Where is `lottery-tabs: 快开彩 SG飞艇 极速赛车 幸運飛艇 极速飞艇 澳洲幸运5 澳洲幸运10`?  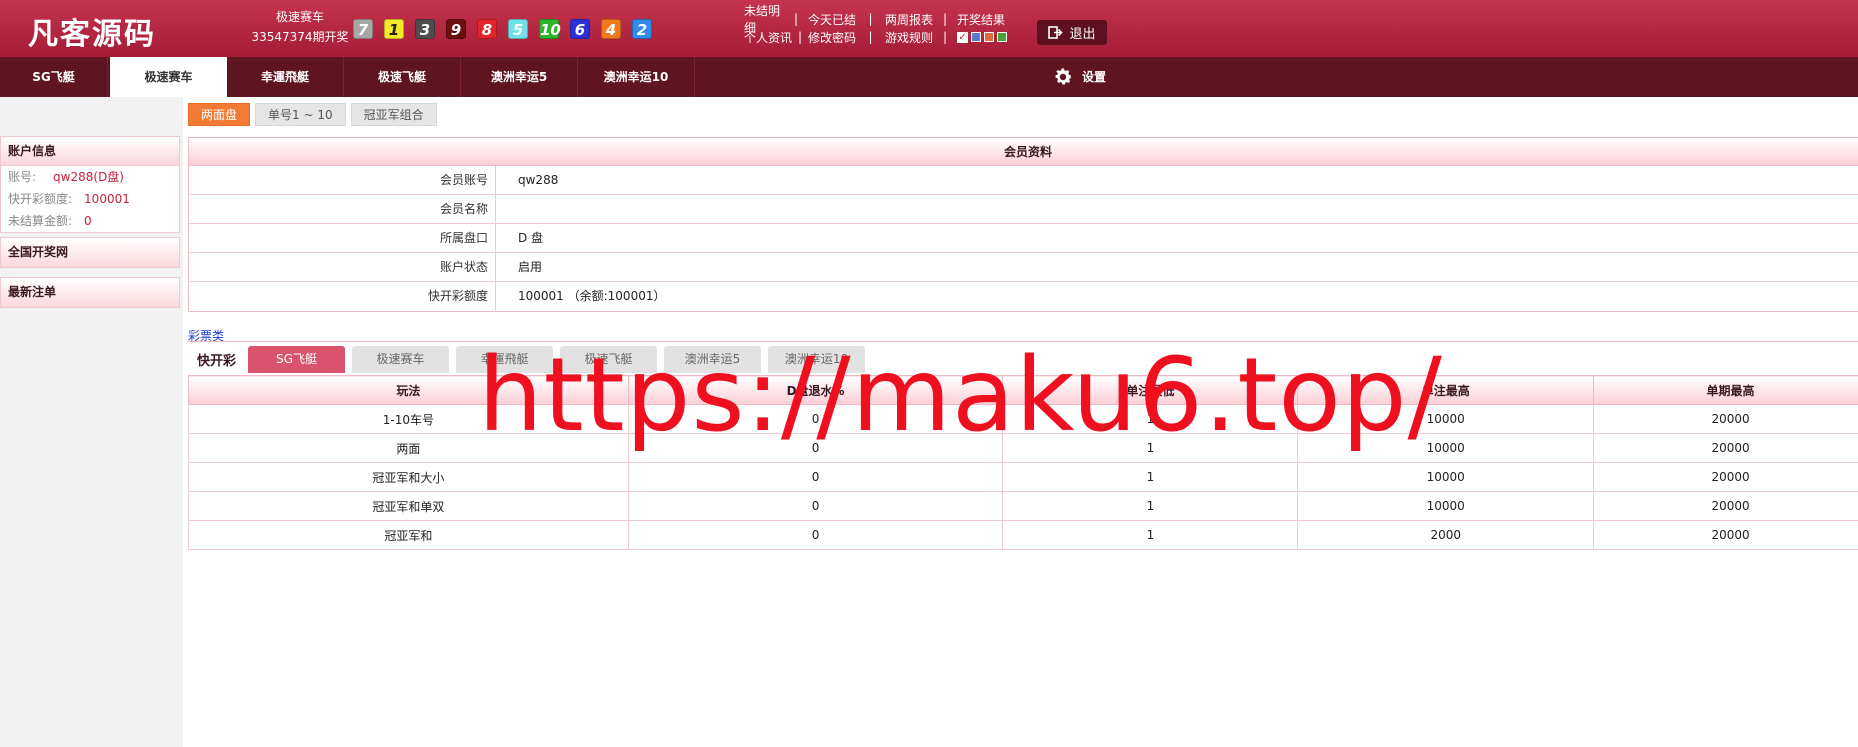
lottery-tabs: 快开彩 SG飞艇 极速赛车 幸運飛艇 极速飞艇 澳洲幸运5 澳洲幸运10 is located at coordinates (530, 359).